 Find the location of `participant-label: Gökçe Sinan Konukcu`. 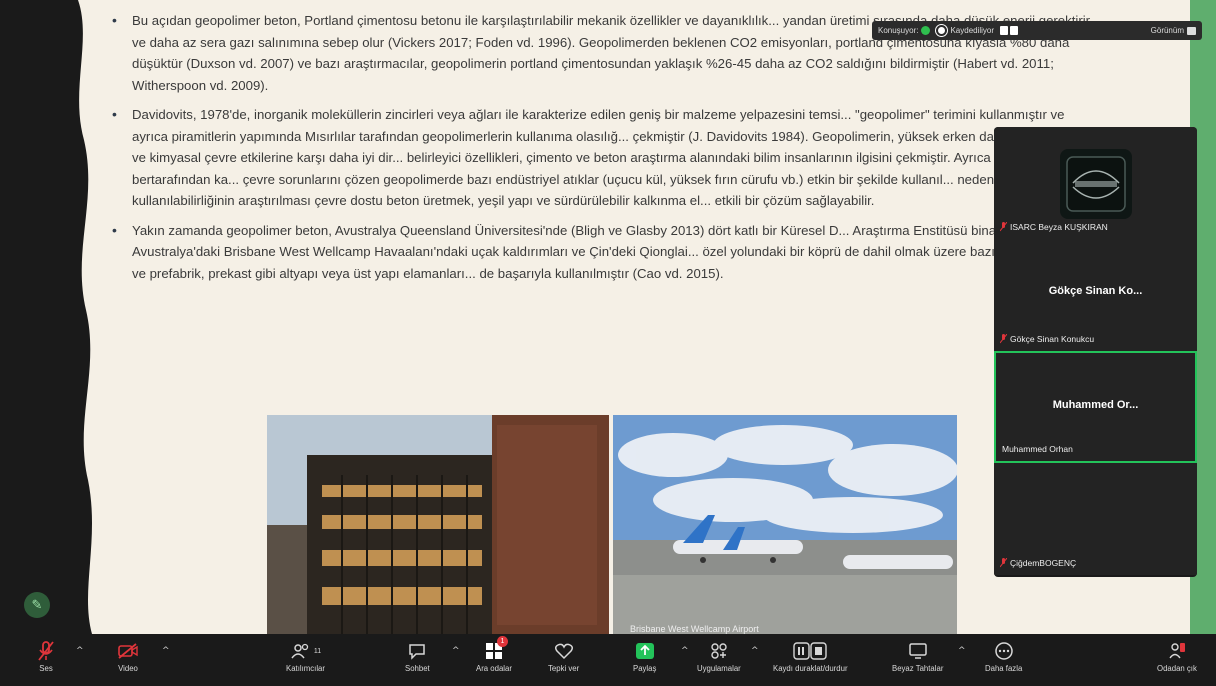

participant-label: Gökçe Sinan Konukcu is located at coordinates (1047, 339).